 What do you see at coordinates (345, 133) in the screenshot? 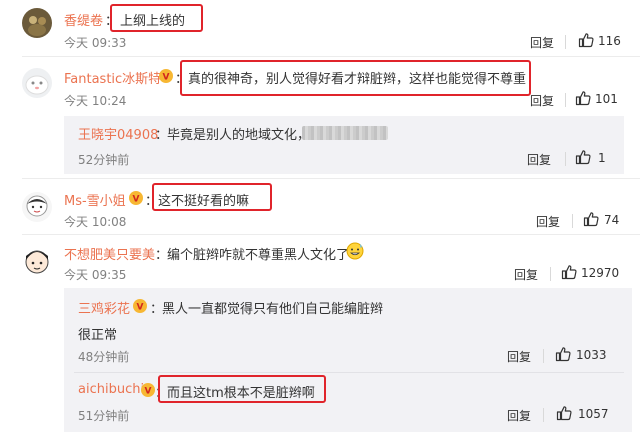
I see `blurred-text` at bounding box center [345, 133].